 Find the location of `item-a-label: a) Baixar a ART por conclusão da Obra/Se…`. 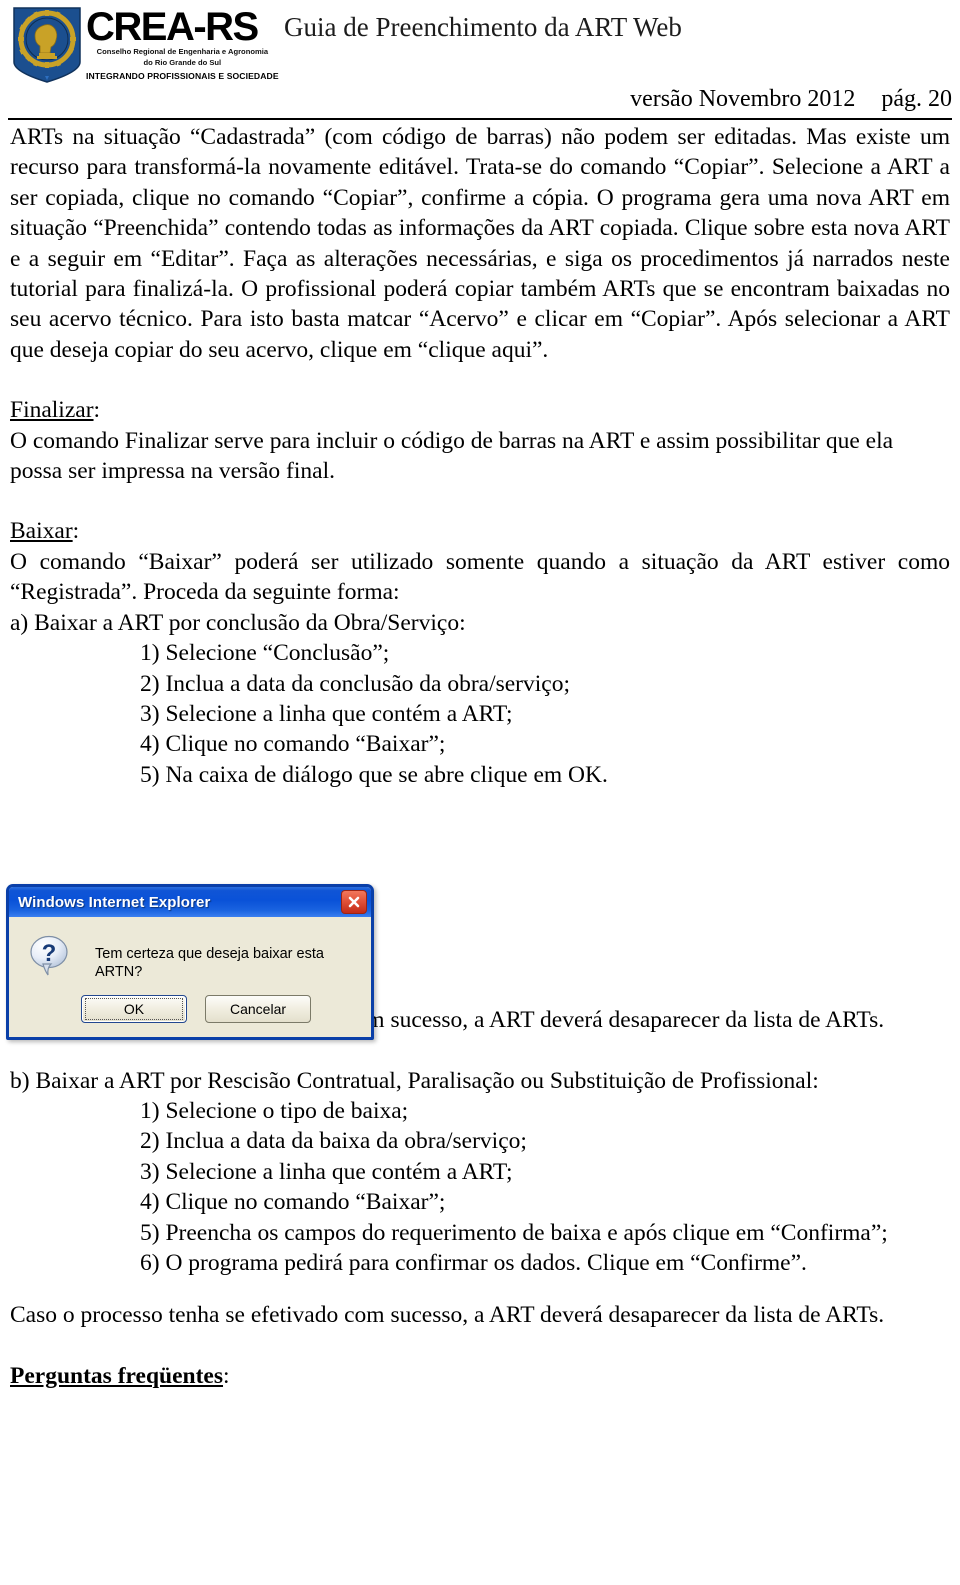

item-a-label: a) Baixar a ART por conclusão da Obra/Se… is located at coordinates (238, 622).